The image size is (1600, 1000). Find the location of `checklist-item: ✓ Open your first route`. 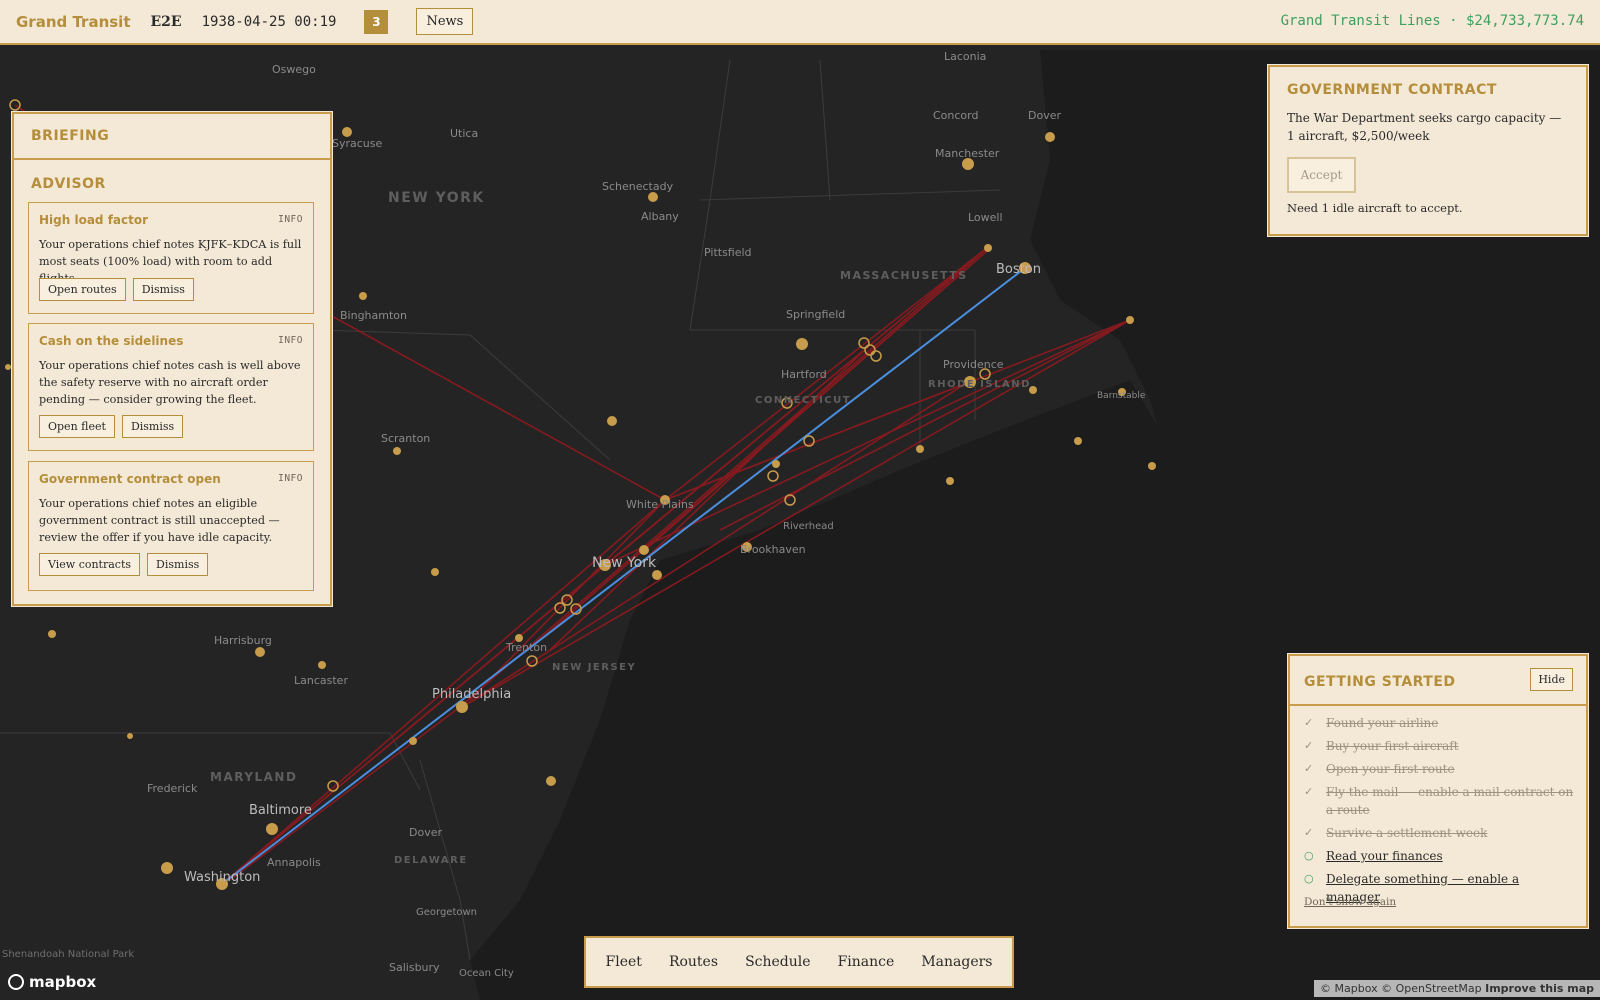

checklist-item: ✓ Open your first route is located at coordinates (1440, 769).